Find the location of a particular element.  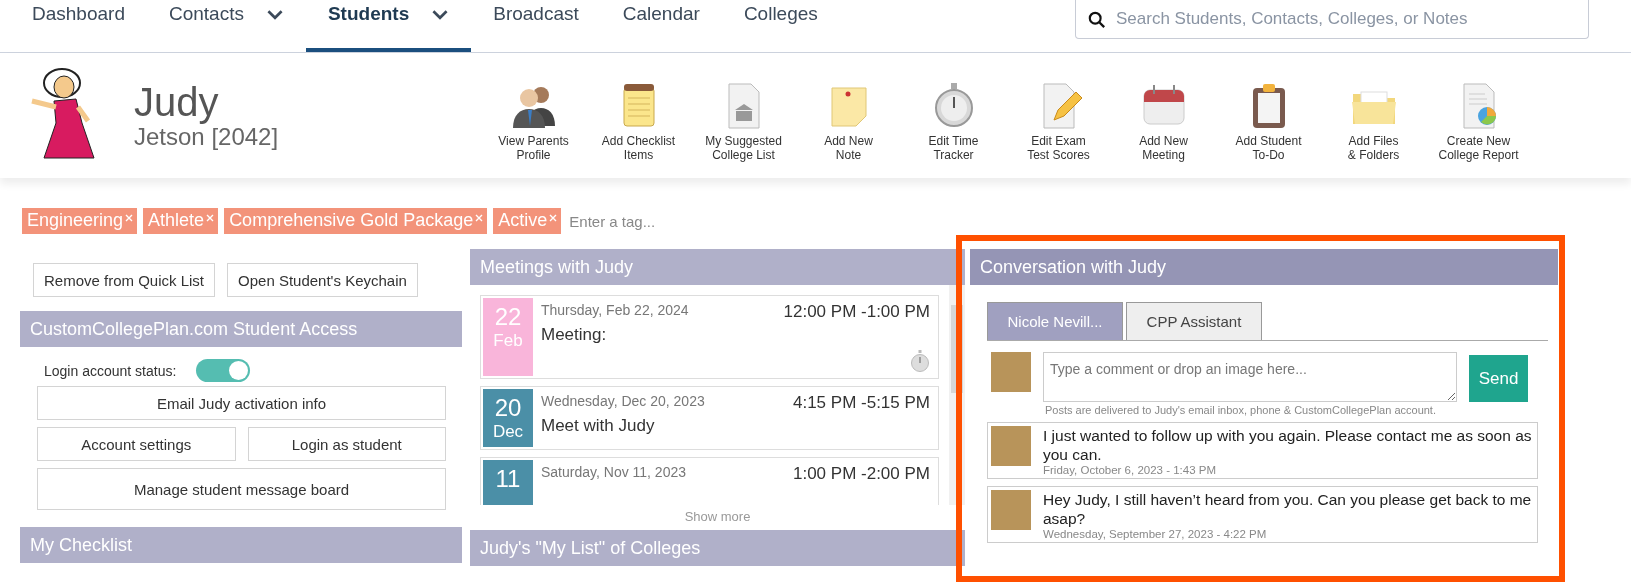

tag-label: Comprehensive Gold Package is located at coordinates (351, 220).